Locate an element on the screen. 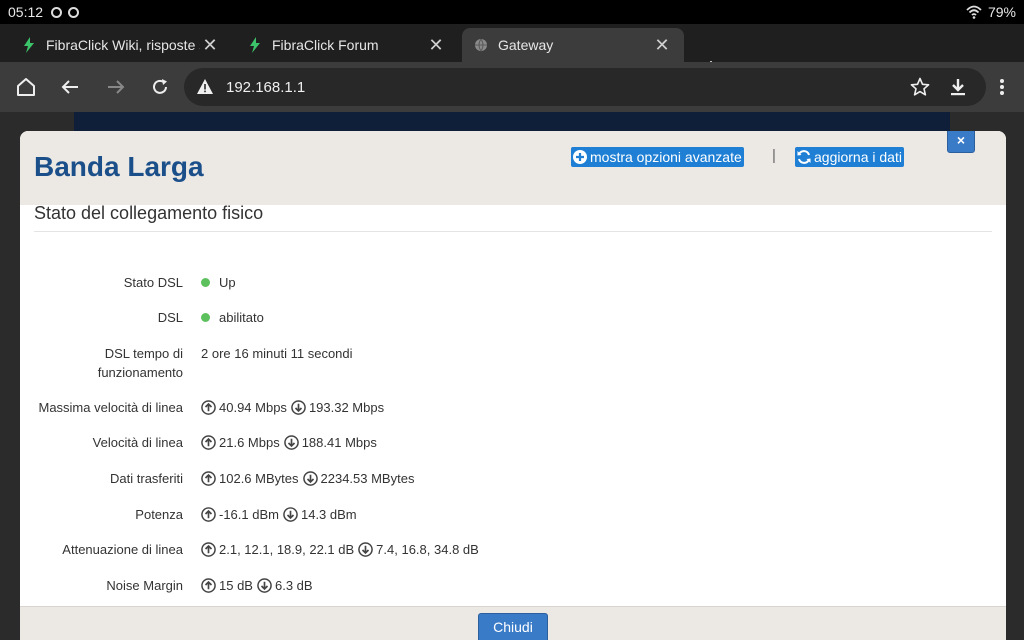 Image resolution: width=1024 pixels, height=640 pixels. sync-icon is located at coordinates (57, 12).